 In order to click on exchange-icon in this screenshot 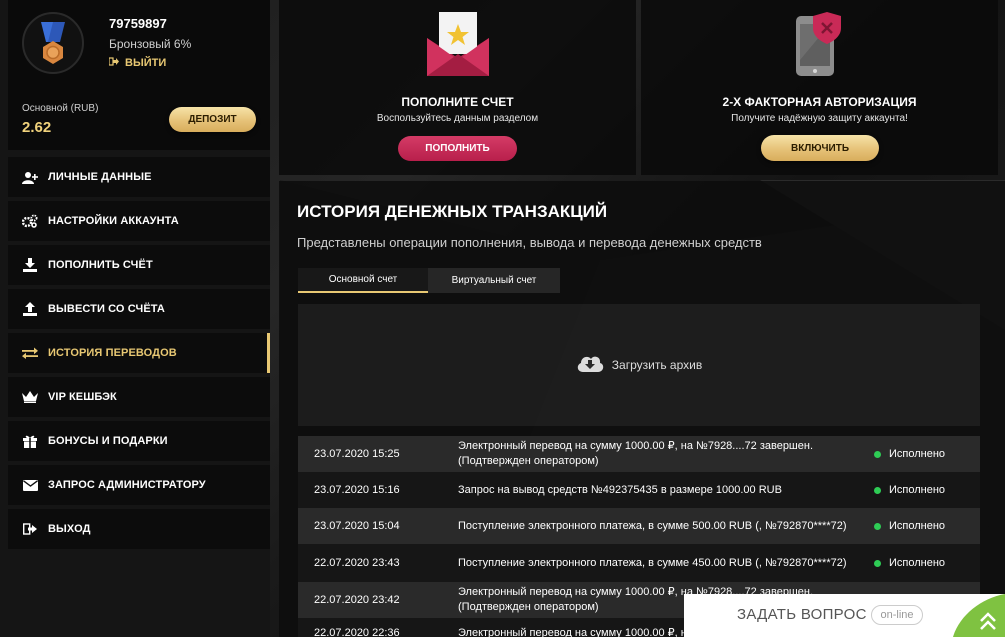, I will do `click(30, 353)`.